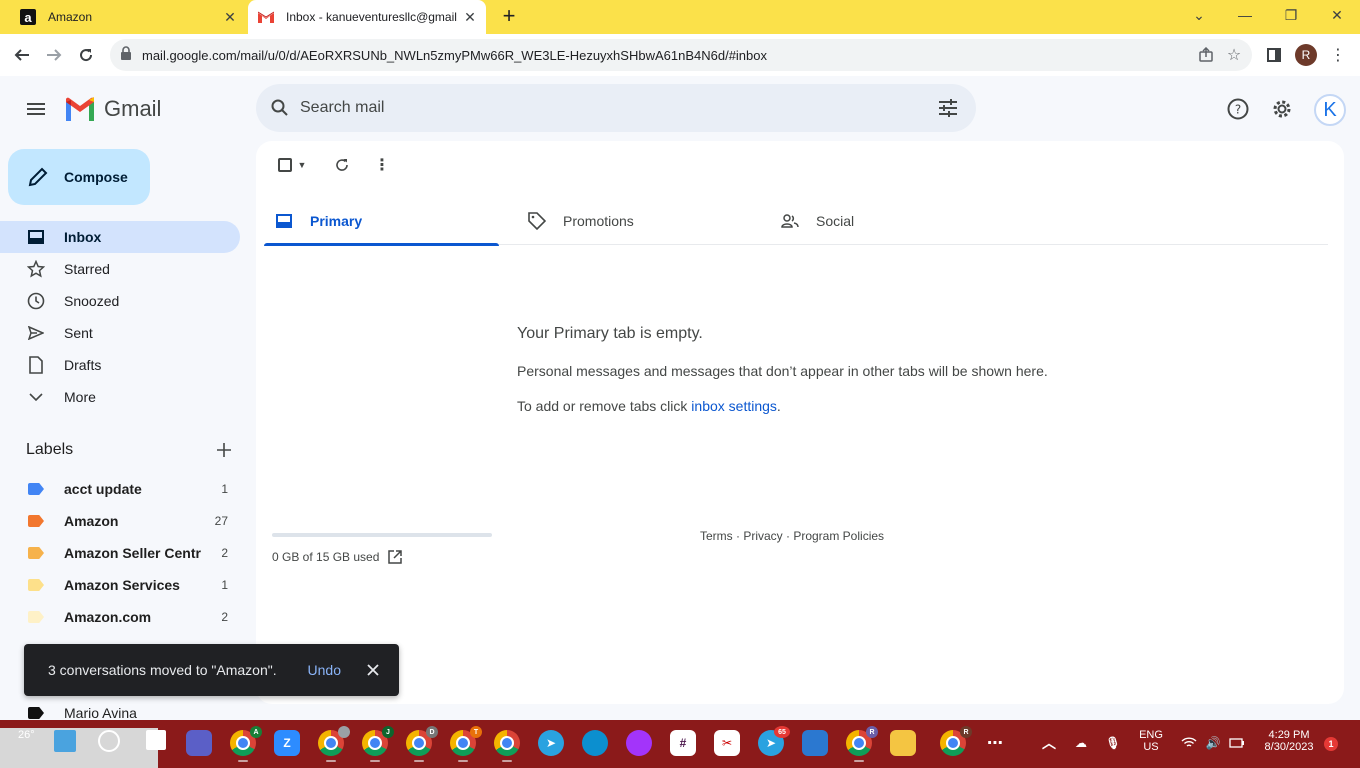 This screenshot has width=1360, height=768. Describe the element at coordinates (381, 221) in the screenshot. I see `tab-primary: Primary` at that location.